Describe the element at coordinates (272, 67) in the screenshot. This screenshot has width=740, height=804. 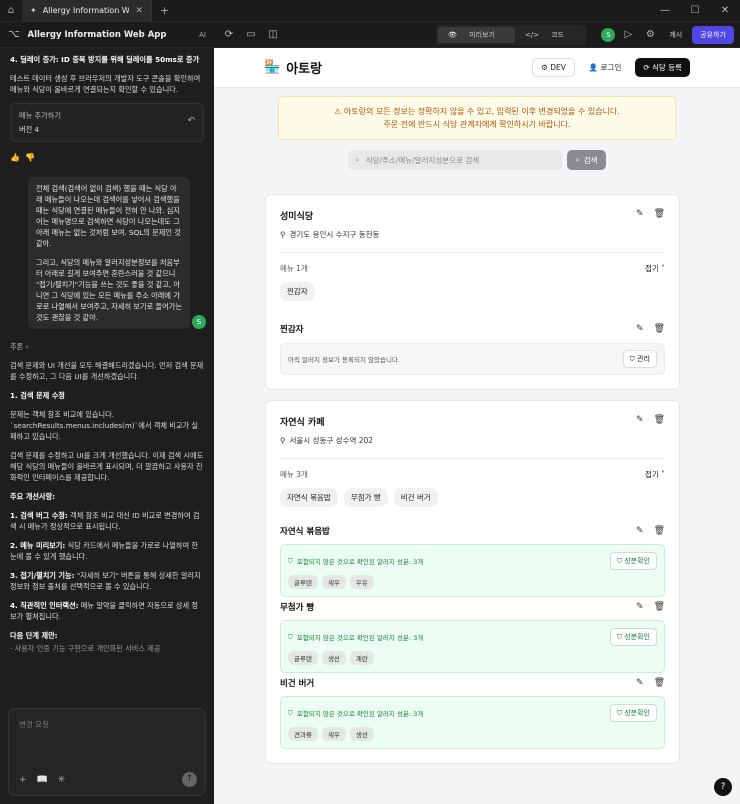
I see `store-icon: 🏪` at that location.